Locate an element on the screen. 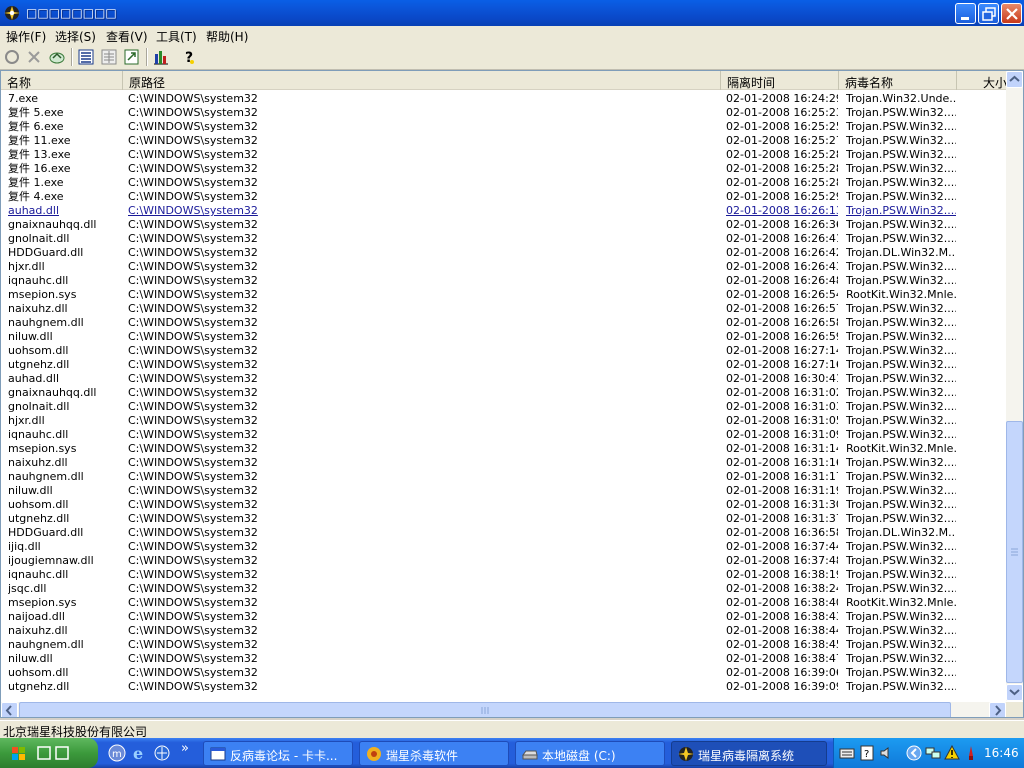  antivirus-tray-icon is located at coordinates (971, 753).